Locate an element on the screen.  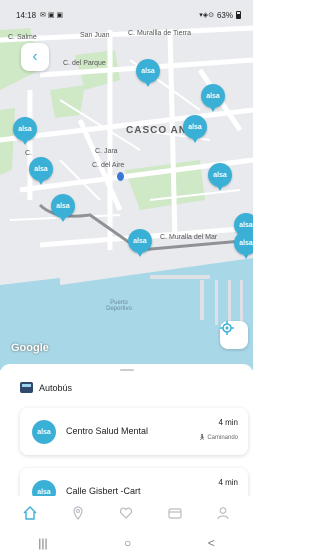
stop-name: Centro Salud Mental is located at coordinates (107, 431).